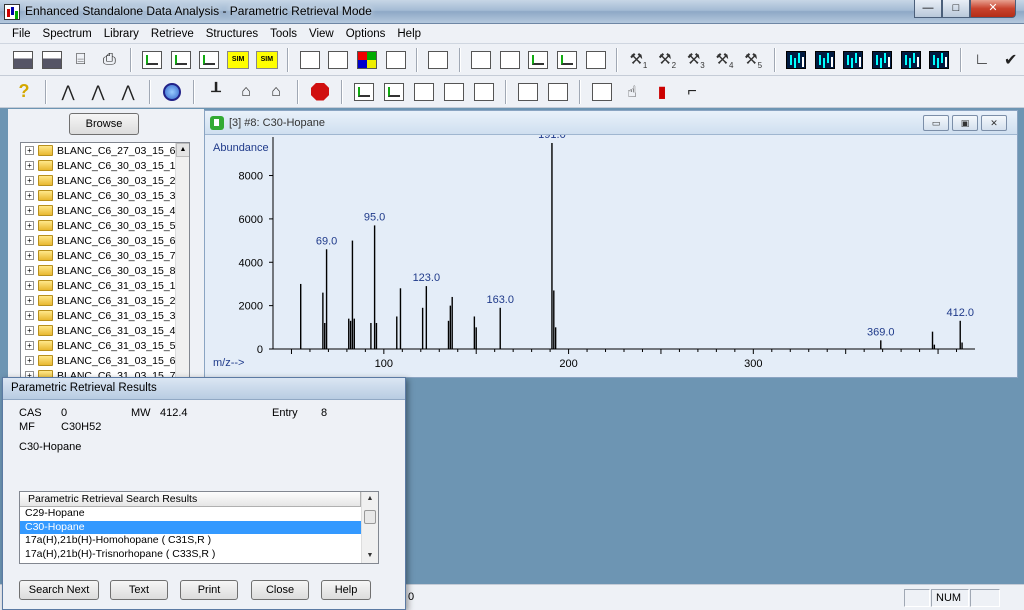  I want to click on tree-item: + BLANC_C6_30_03_15_6., so click(105, 240).